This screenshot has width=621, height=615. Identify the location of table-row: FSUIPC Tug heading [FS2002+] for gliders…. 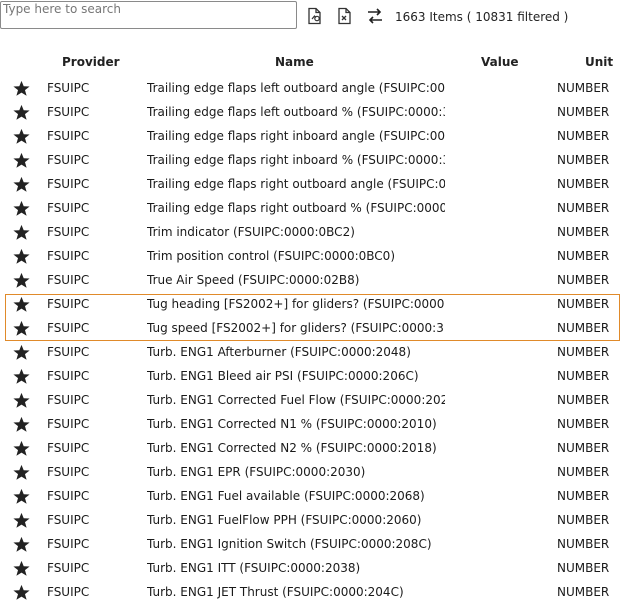
(310, 304).